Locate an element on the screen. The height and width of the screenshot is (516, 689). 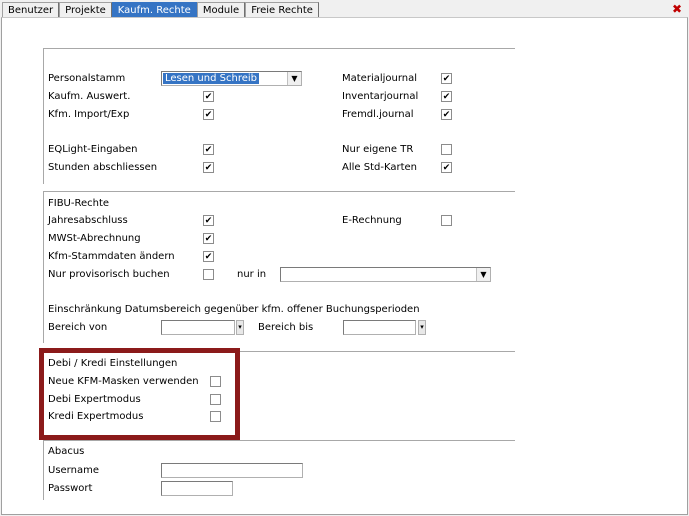
bereich-von-field is located at coordinates (198, 327).